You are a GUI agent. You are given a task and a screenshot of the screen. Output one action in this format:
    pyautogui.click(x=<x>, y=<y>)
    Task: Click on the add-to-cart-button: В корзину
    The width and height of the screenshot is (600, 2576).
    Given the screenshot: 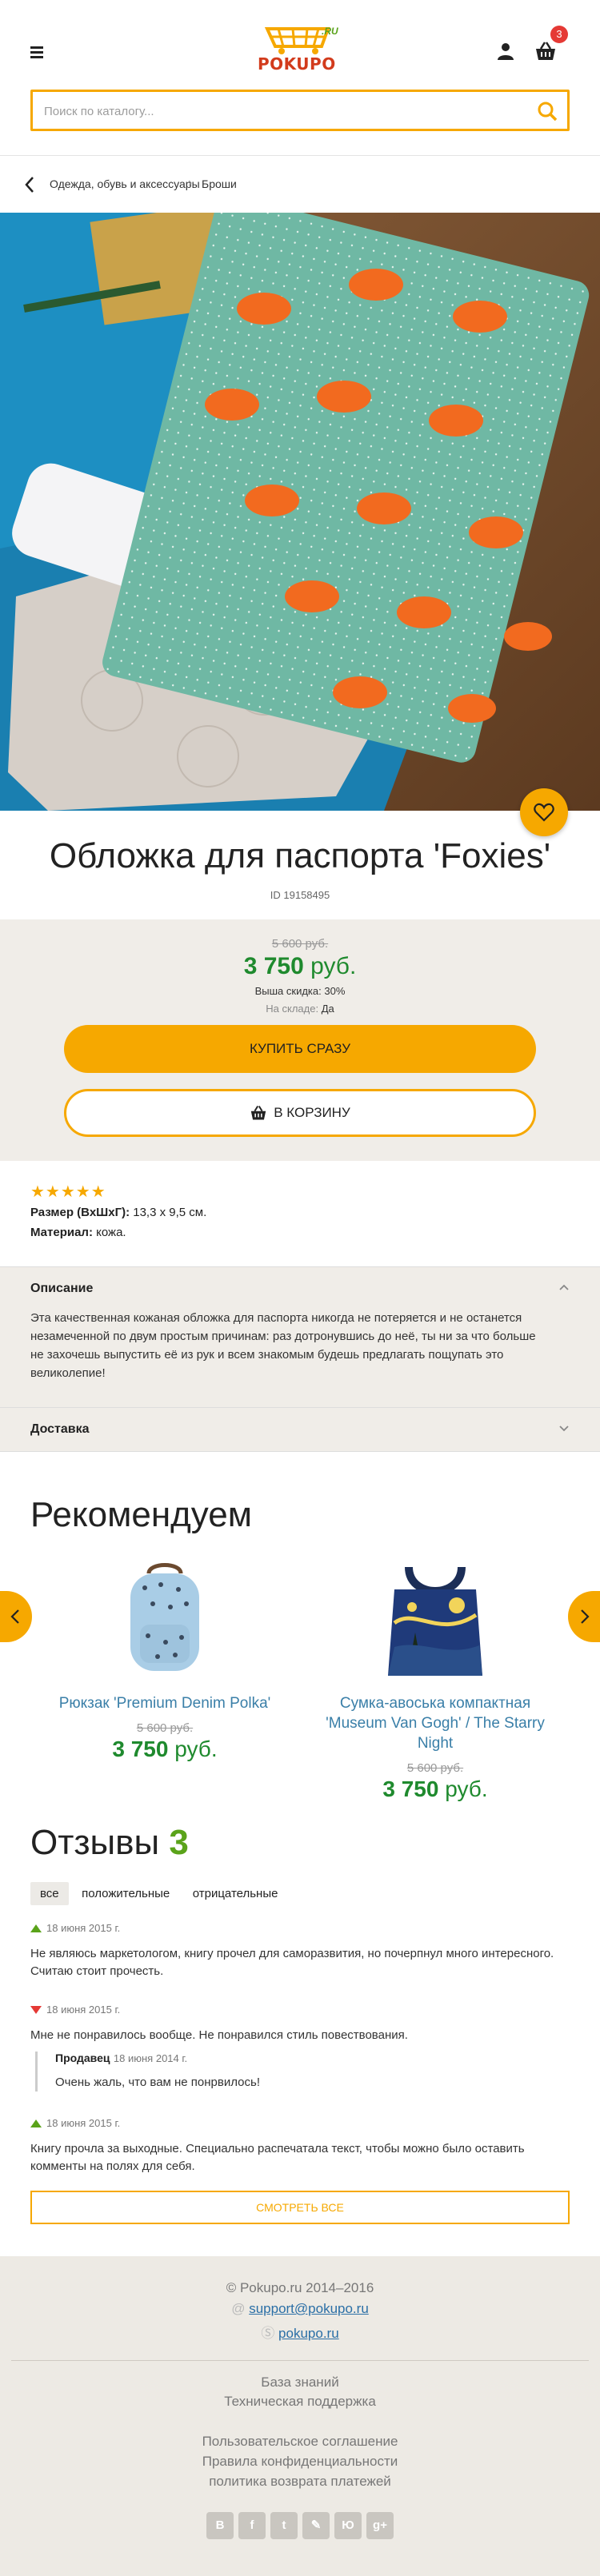 What is the action you would take?
    pyautogui.click(x=300, y=1113)
    